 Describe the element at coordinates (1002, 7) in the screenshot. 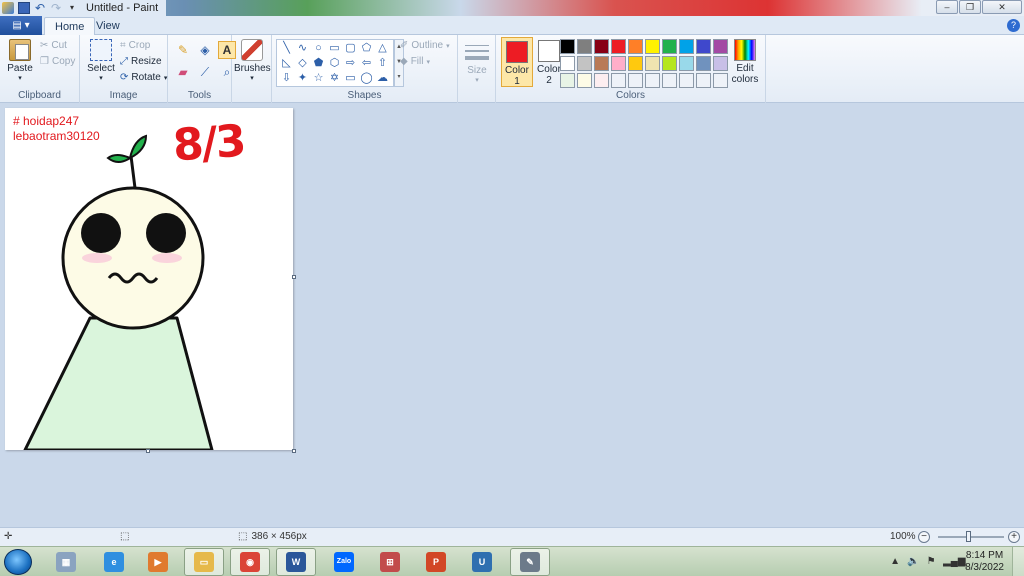

I see `close-button: ✕` at that location.